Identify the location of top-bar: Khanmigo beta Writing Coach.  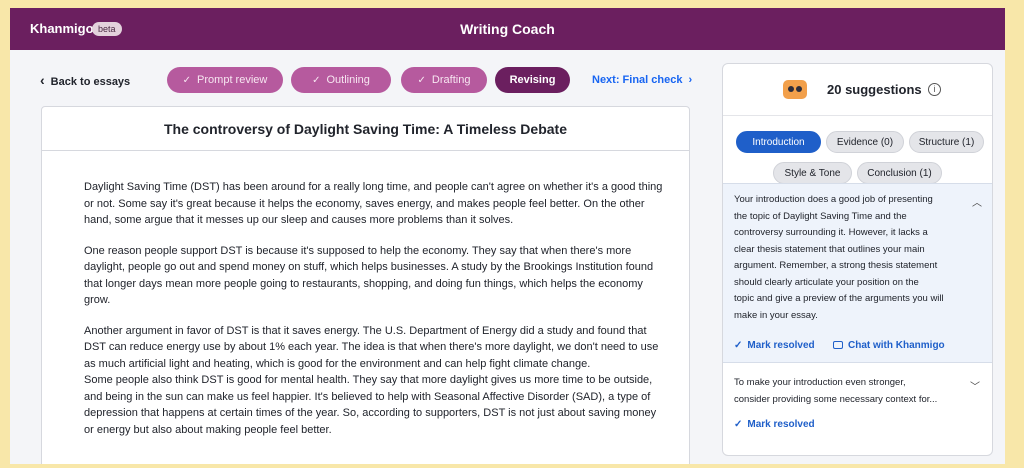
(507, 29).